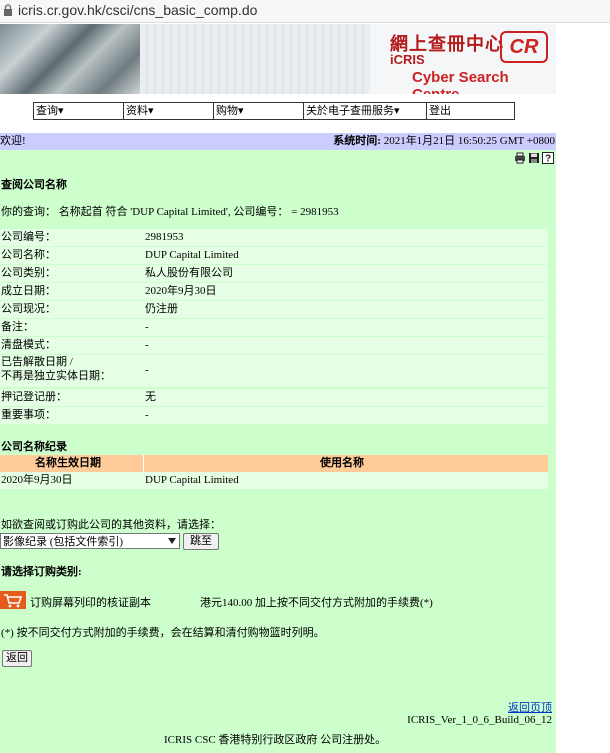 The height and width of the screenshot is (753, 610). Describe the element at coordinates (164, 237) in the screenshot. I see `field-value: 2981953` at that location.